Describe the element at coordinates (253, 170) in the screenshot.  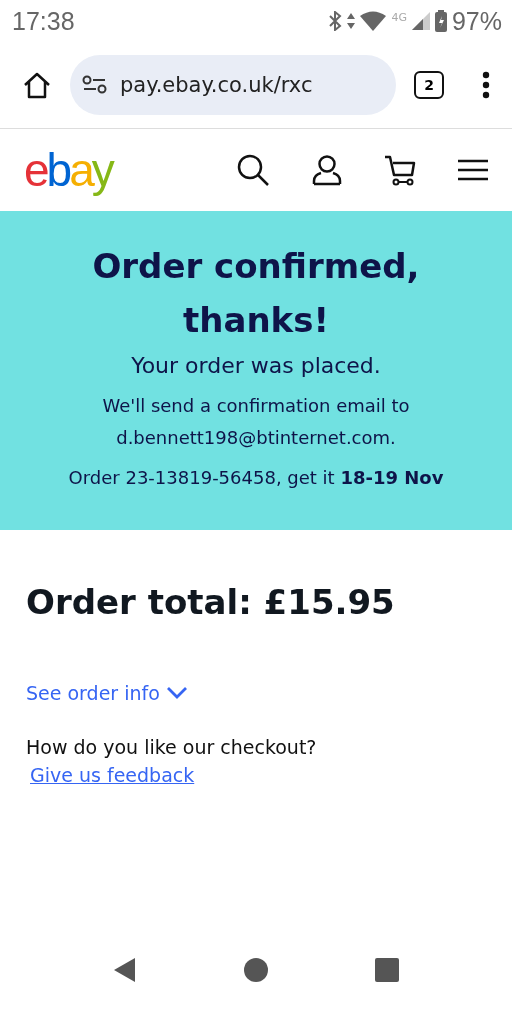
I see `search-icon` at that location.